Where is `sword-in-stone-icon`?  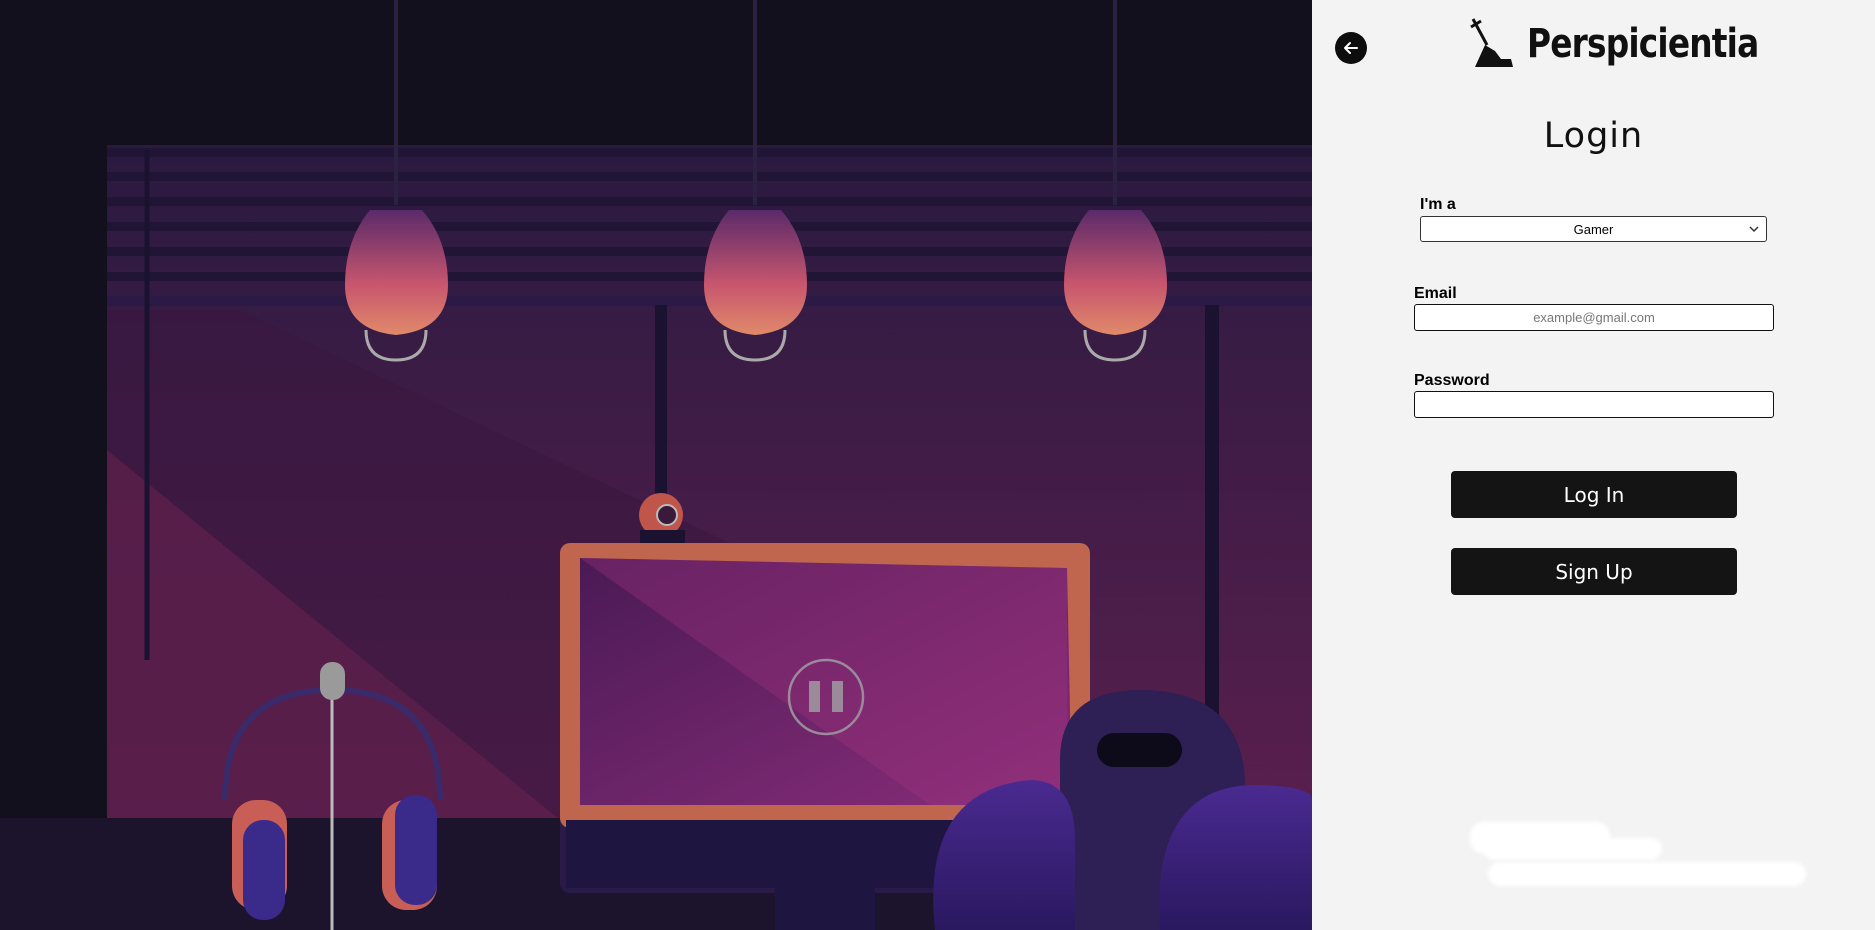
sword-in-stone-icon is located at coordinates (1491, 42).